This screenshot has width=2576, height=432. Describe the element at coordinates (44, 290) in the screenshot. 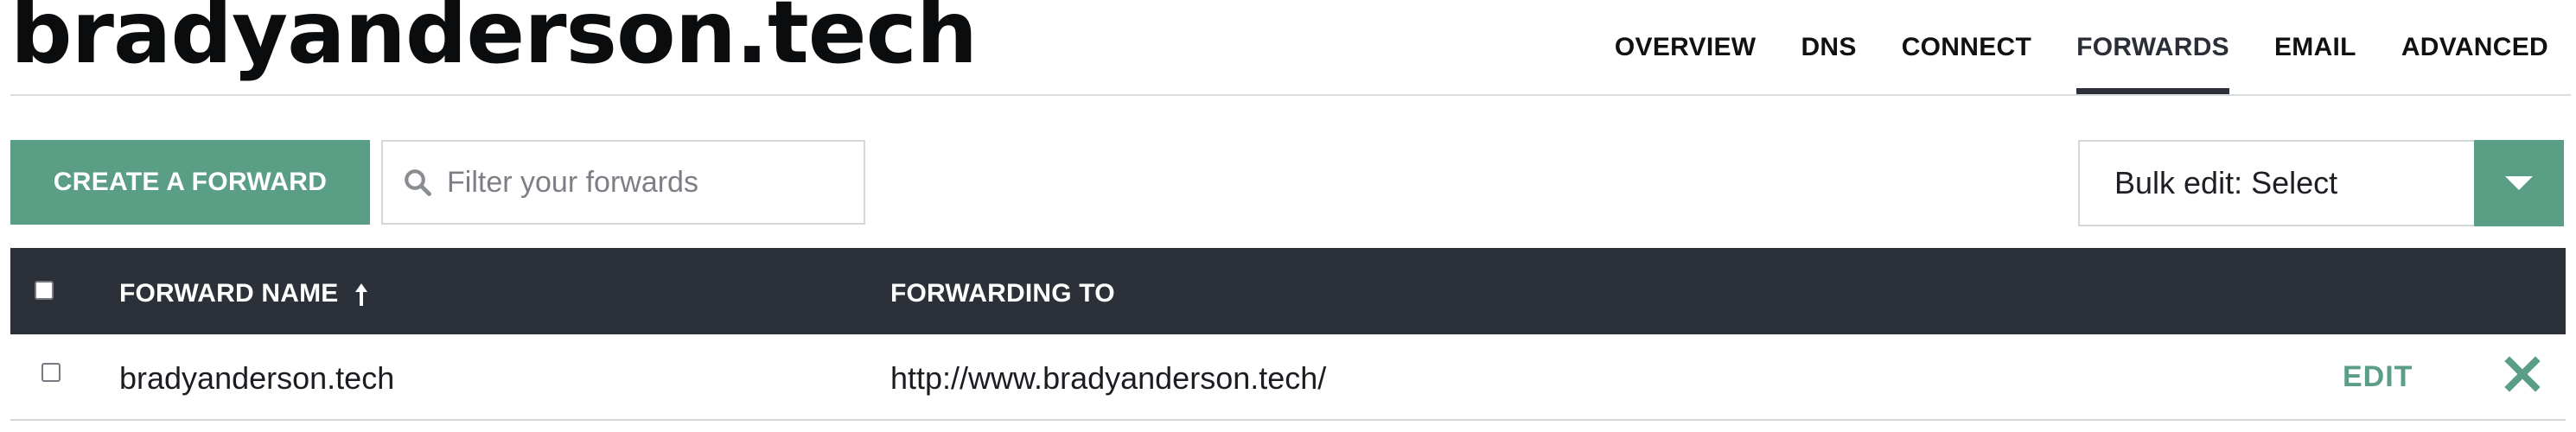

I see `select-all-checkbox` at that location.